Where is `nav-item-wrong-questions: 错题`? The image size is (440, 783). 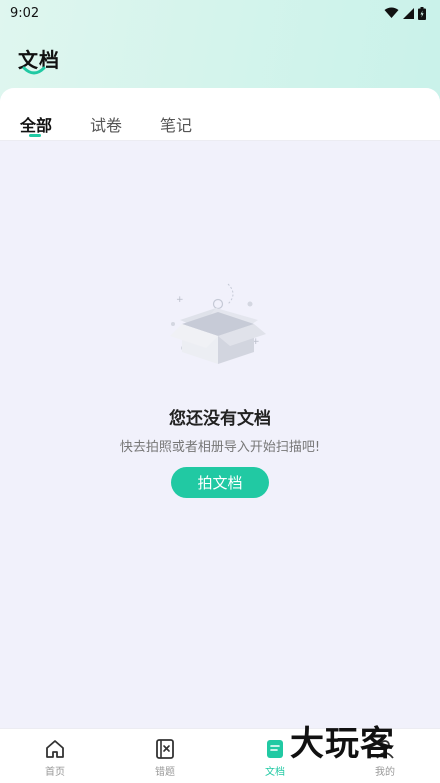
nav-item-wrong-questions: 错题 is located at coordinates (165, 756).